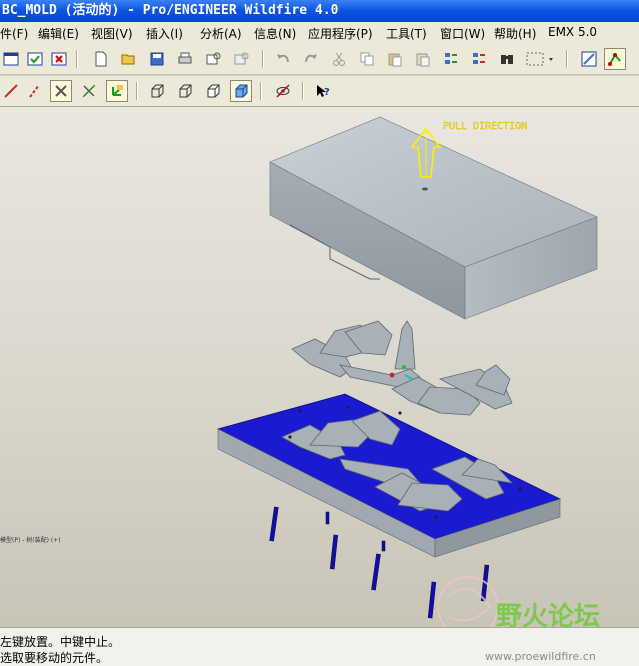  Describe the element at coordinates (319, 646) in the screenshot. I see `message-area: 左键放置。中键中止。 选取要移动的元件。 www.proewildfire.cn` at that location.